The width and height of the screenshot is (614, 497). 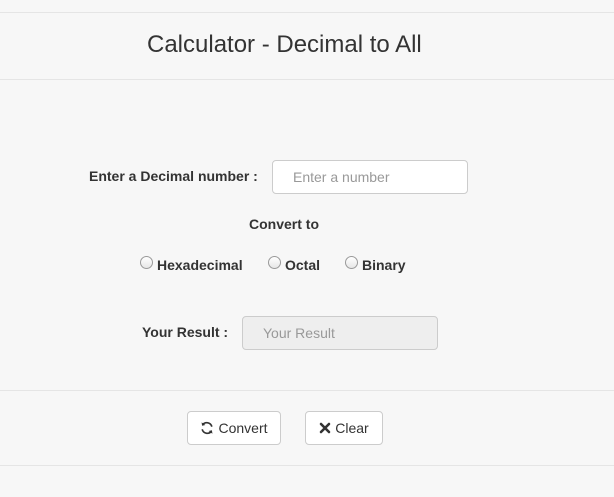 I want to click on bottom-divider, so click(x=307, y=465).